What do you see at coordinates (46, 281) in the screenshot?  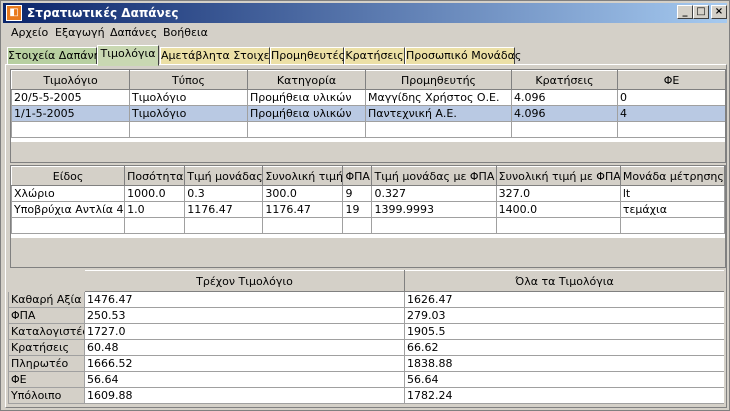 I see `corner-header` at bounding box center [46, 281].